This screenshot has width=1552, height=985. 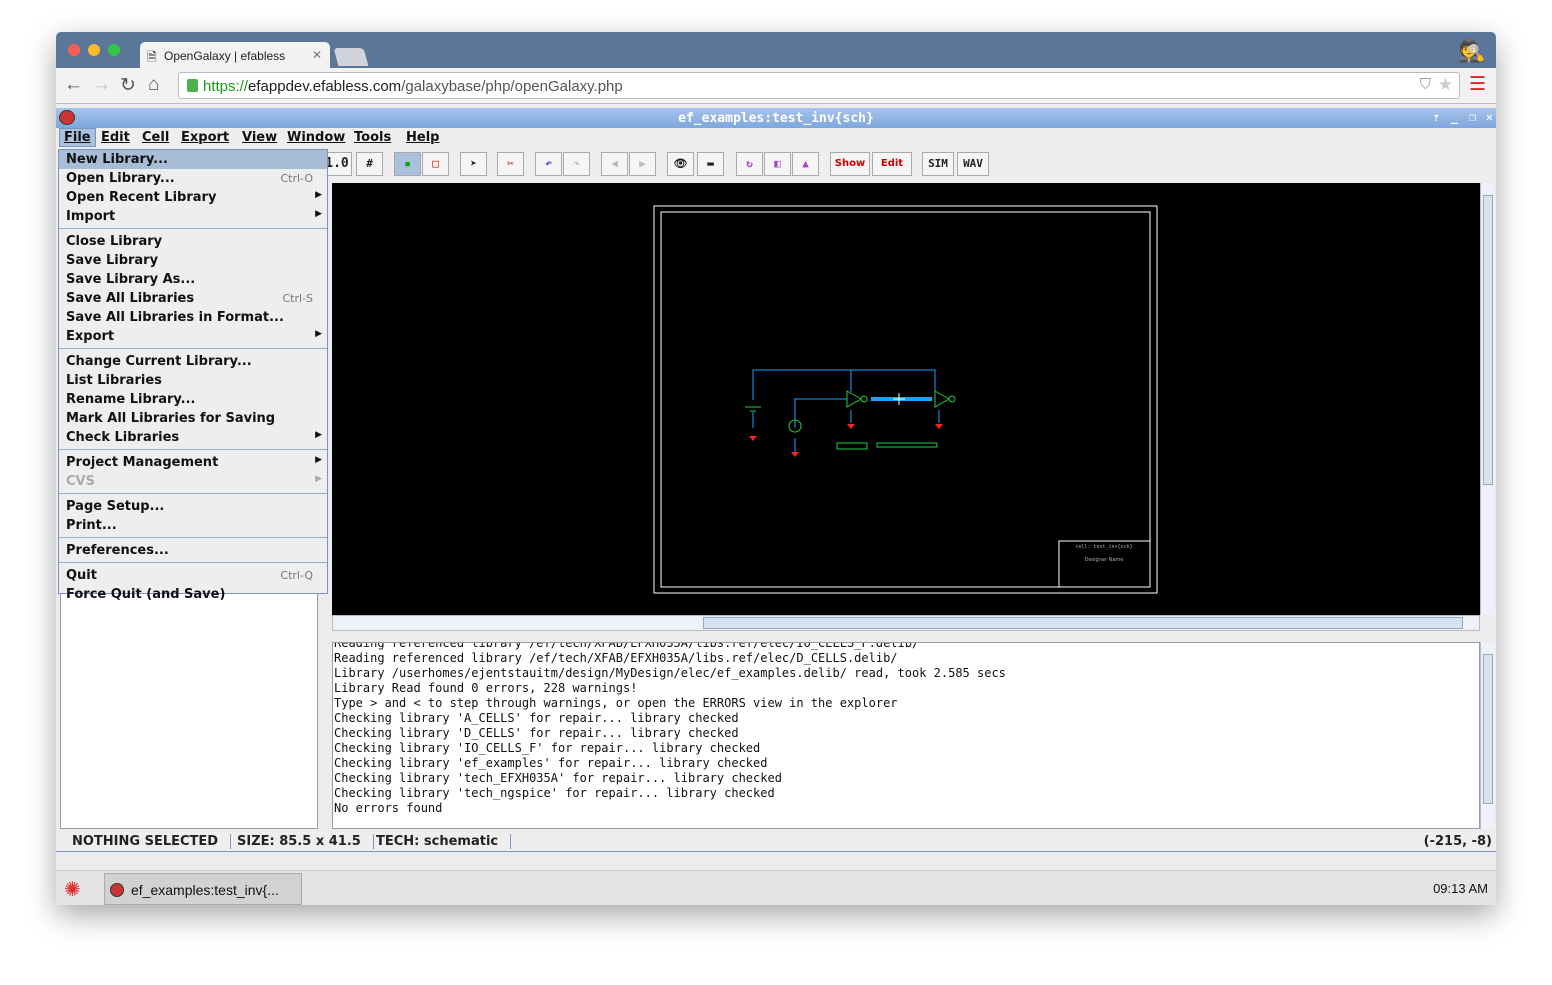 I want to click on hide-icon: ▬, so click(x=710, y=164).